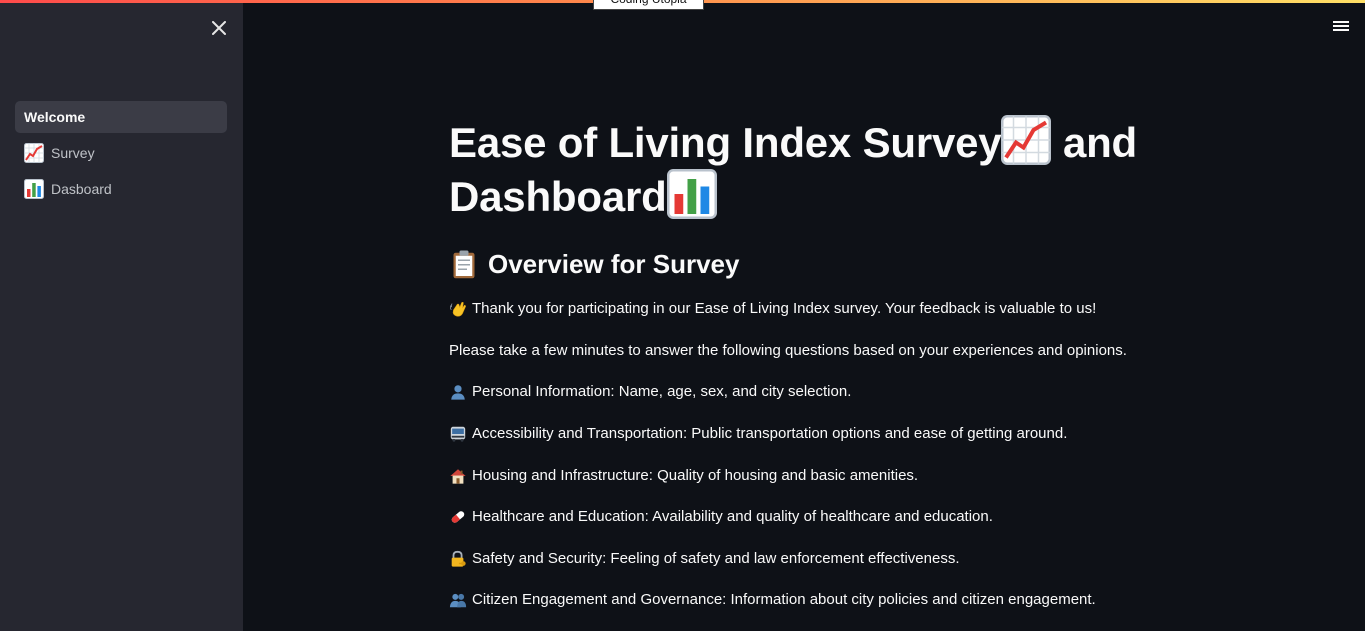  I want to click on people-icon, so click(458, 600).